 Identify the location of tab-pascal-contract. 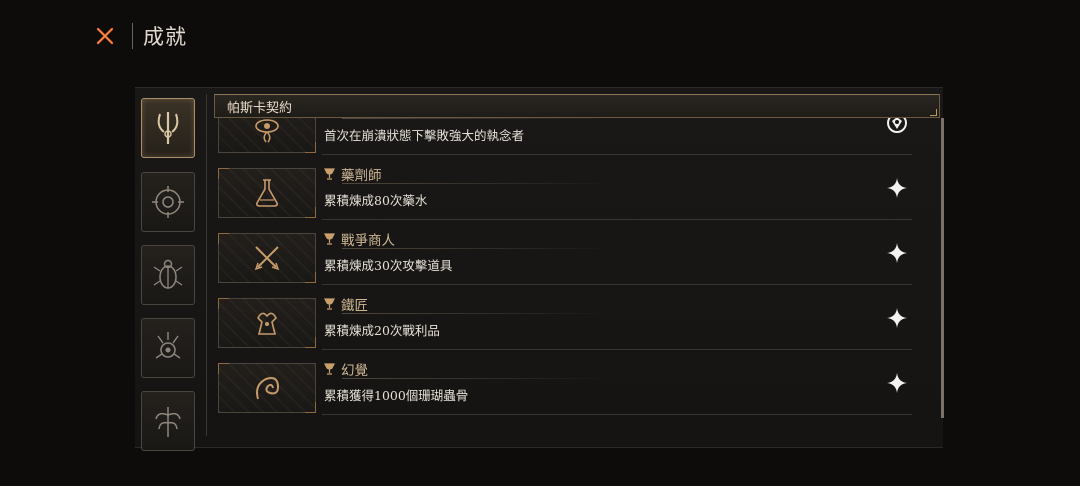
(168, 128).